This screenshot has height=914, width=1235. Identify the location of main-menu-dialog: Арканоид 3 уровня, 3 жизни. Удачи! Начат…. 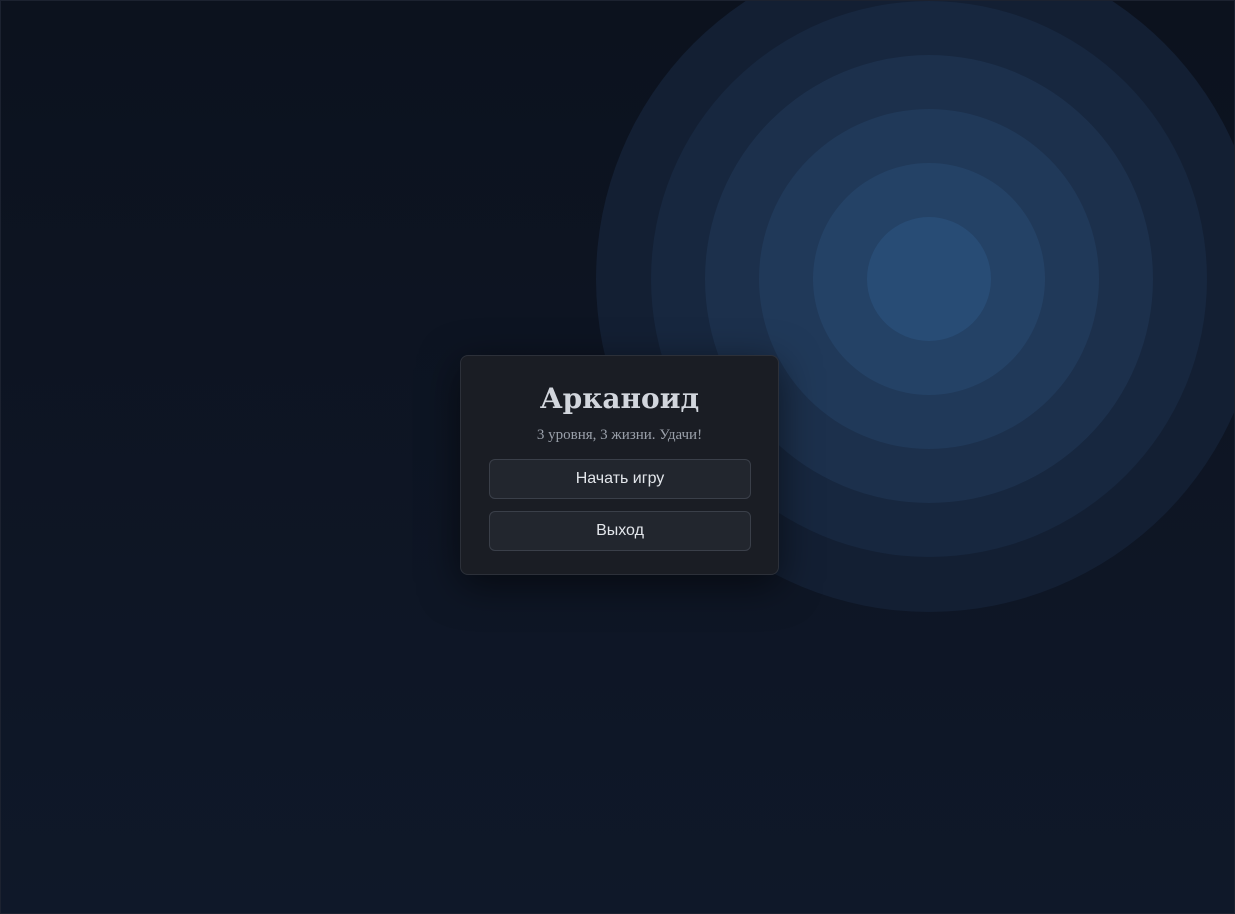
(619, 465).